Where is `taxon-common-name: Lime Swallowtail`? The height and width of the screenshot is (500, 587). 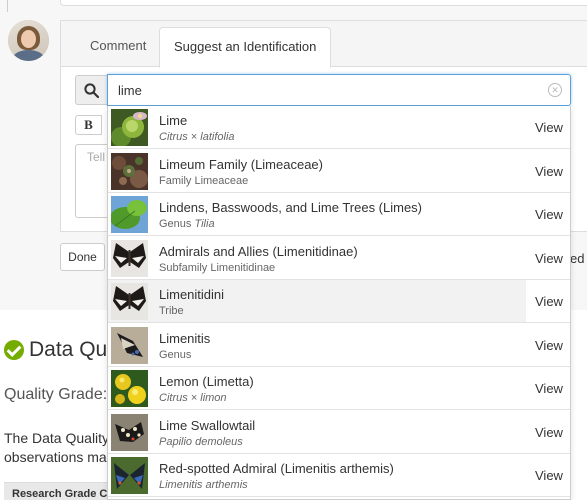 taxon-common-name: Lime Swallowtail is located at coordinates (207, 425).